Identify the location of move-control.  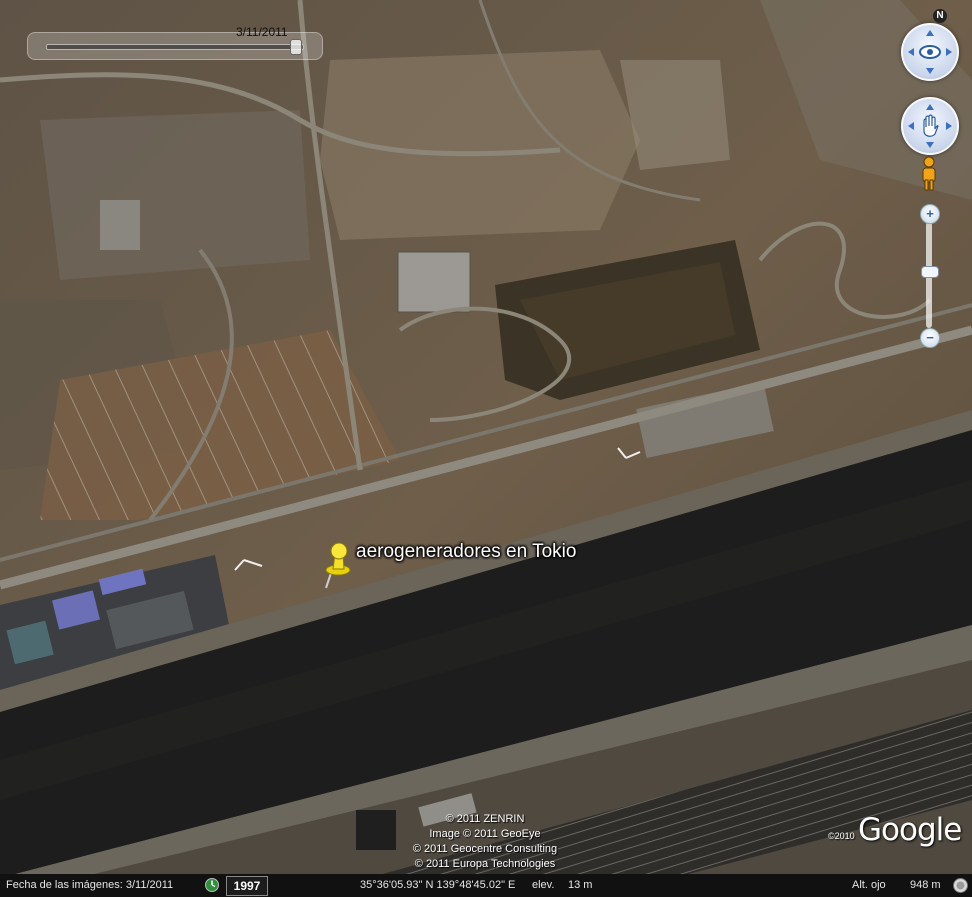
(930, 126).